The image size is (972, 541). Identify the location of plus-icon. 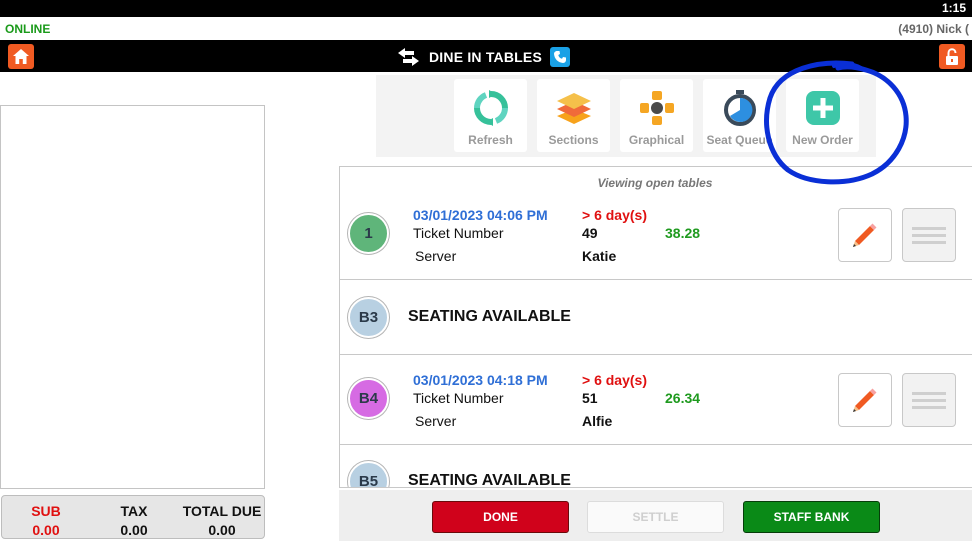
(823, 108).